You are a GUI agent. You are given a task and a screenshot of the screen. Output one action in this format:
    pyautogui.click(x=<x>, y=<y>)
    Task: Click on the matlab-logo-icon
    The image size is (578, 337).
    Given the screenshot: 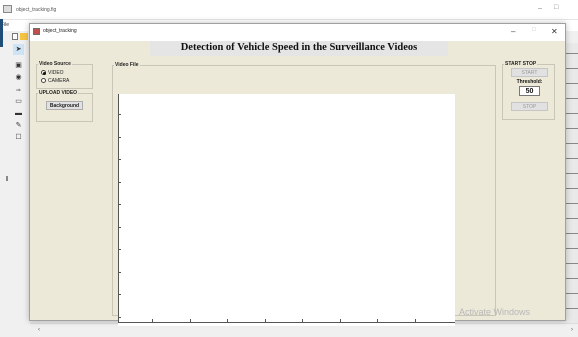 What is the action you would take?
    pyautogui.click(x=36, y=31)
    